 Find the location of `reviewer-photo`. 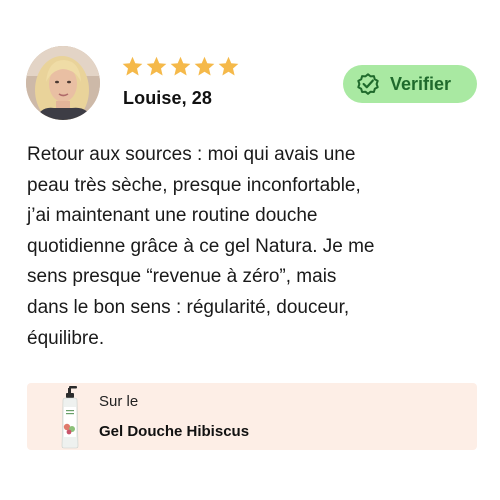

reviewer-photo is located at coordinates (63, 83).